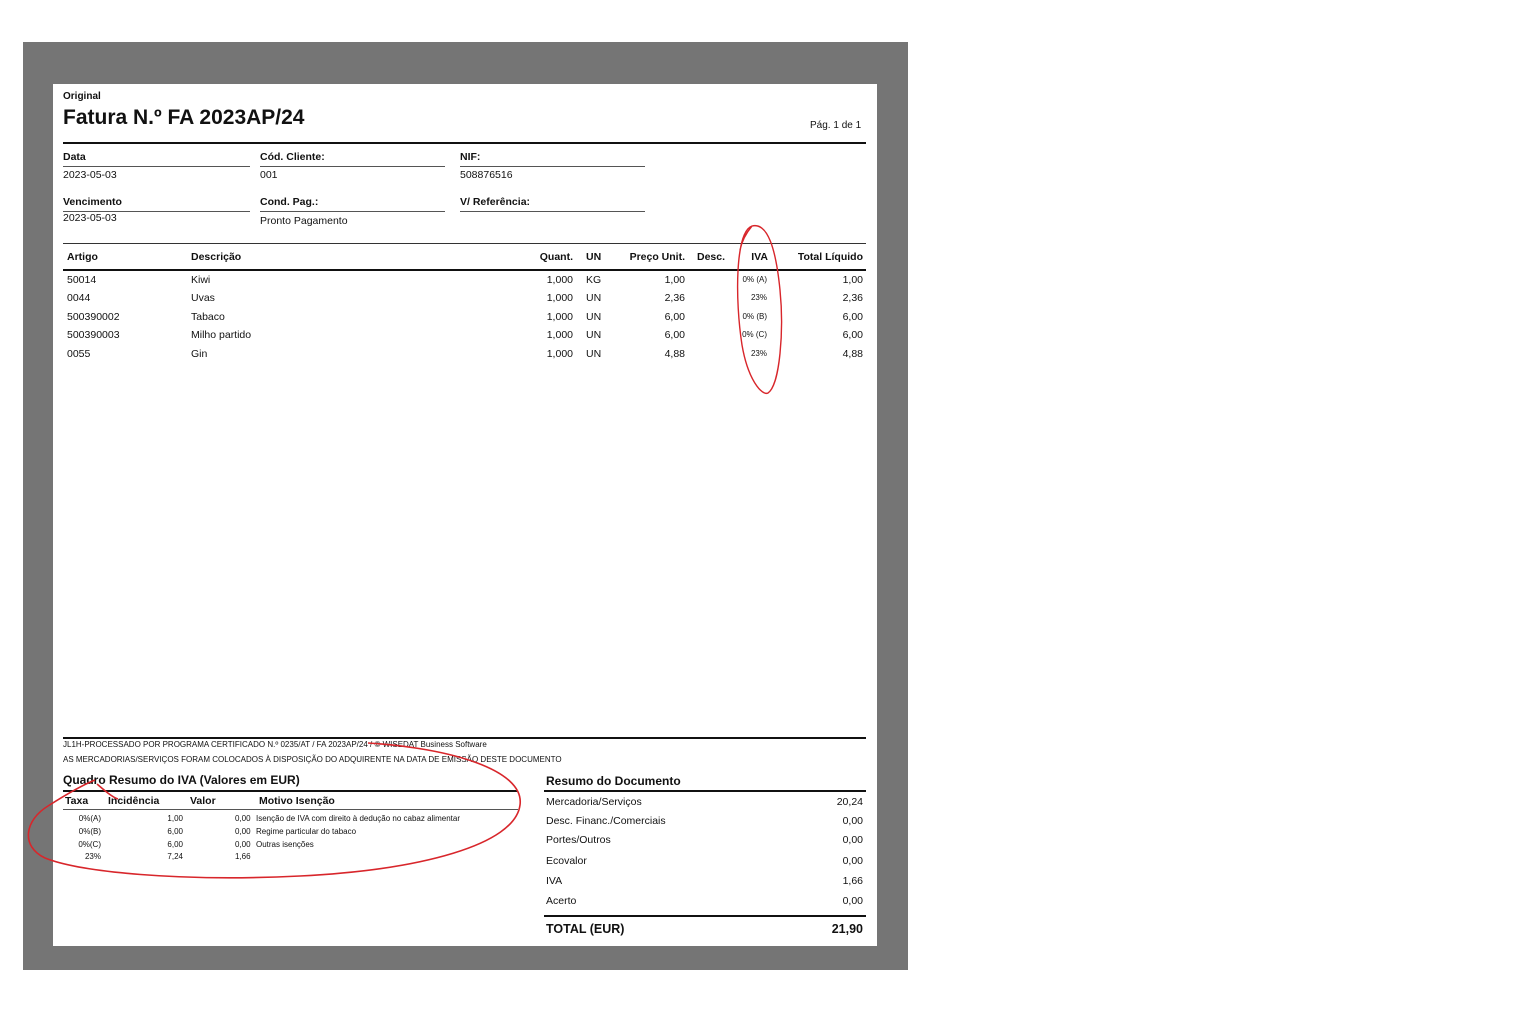 This screenshot has height=1012, width=1536. I want to click on col-desc: Desc., so click(711, 257).